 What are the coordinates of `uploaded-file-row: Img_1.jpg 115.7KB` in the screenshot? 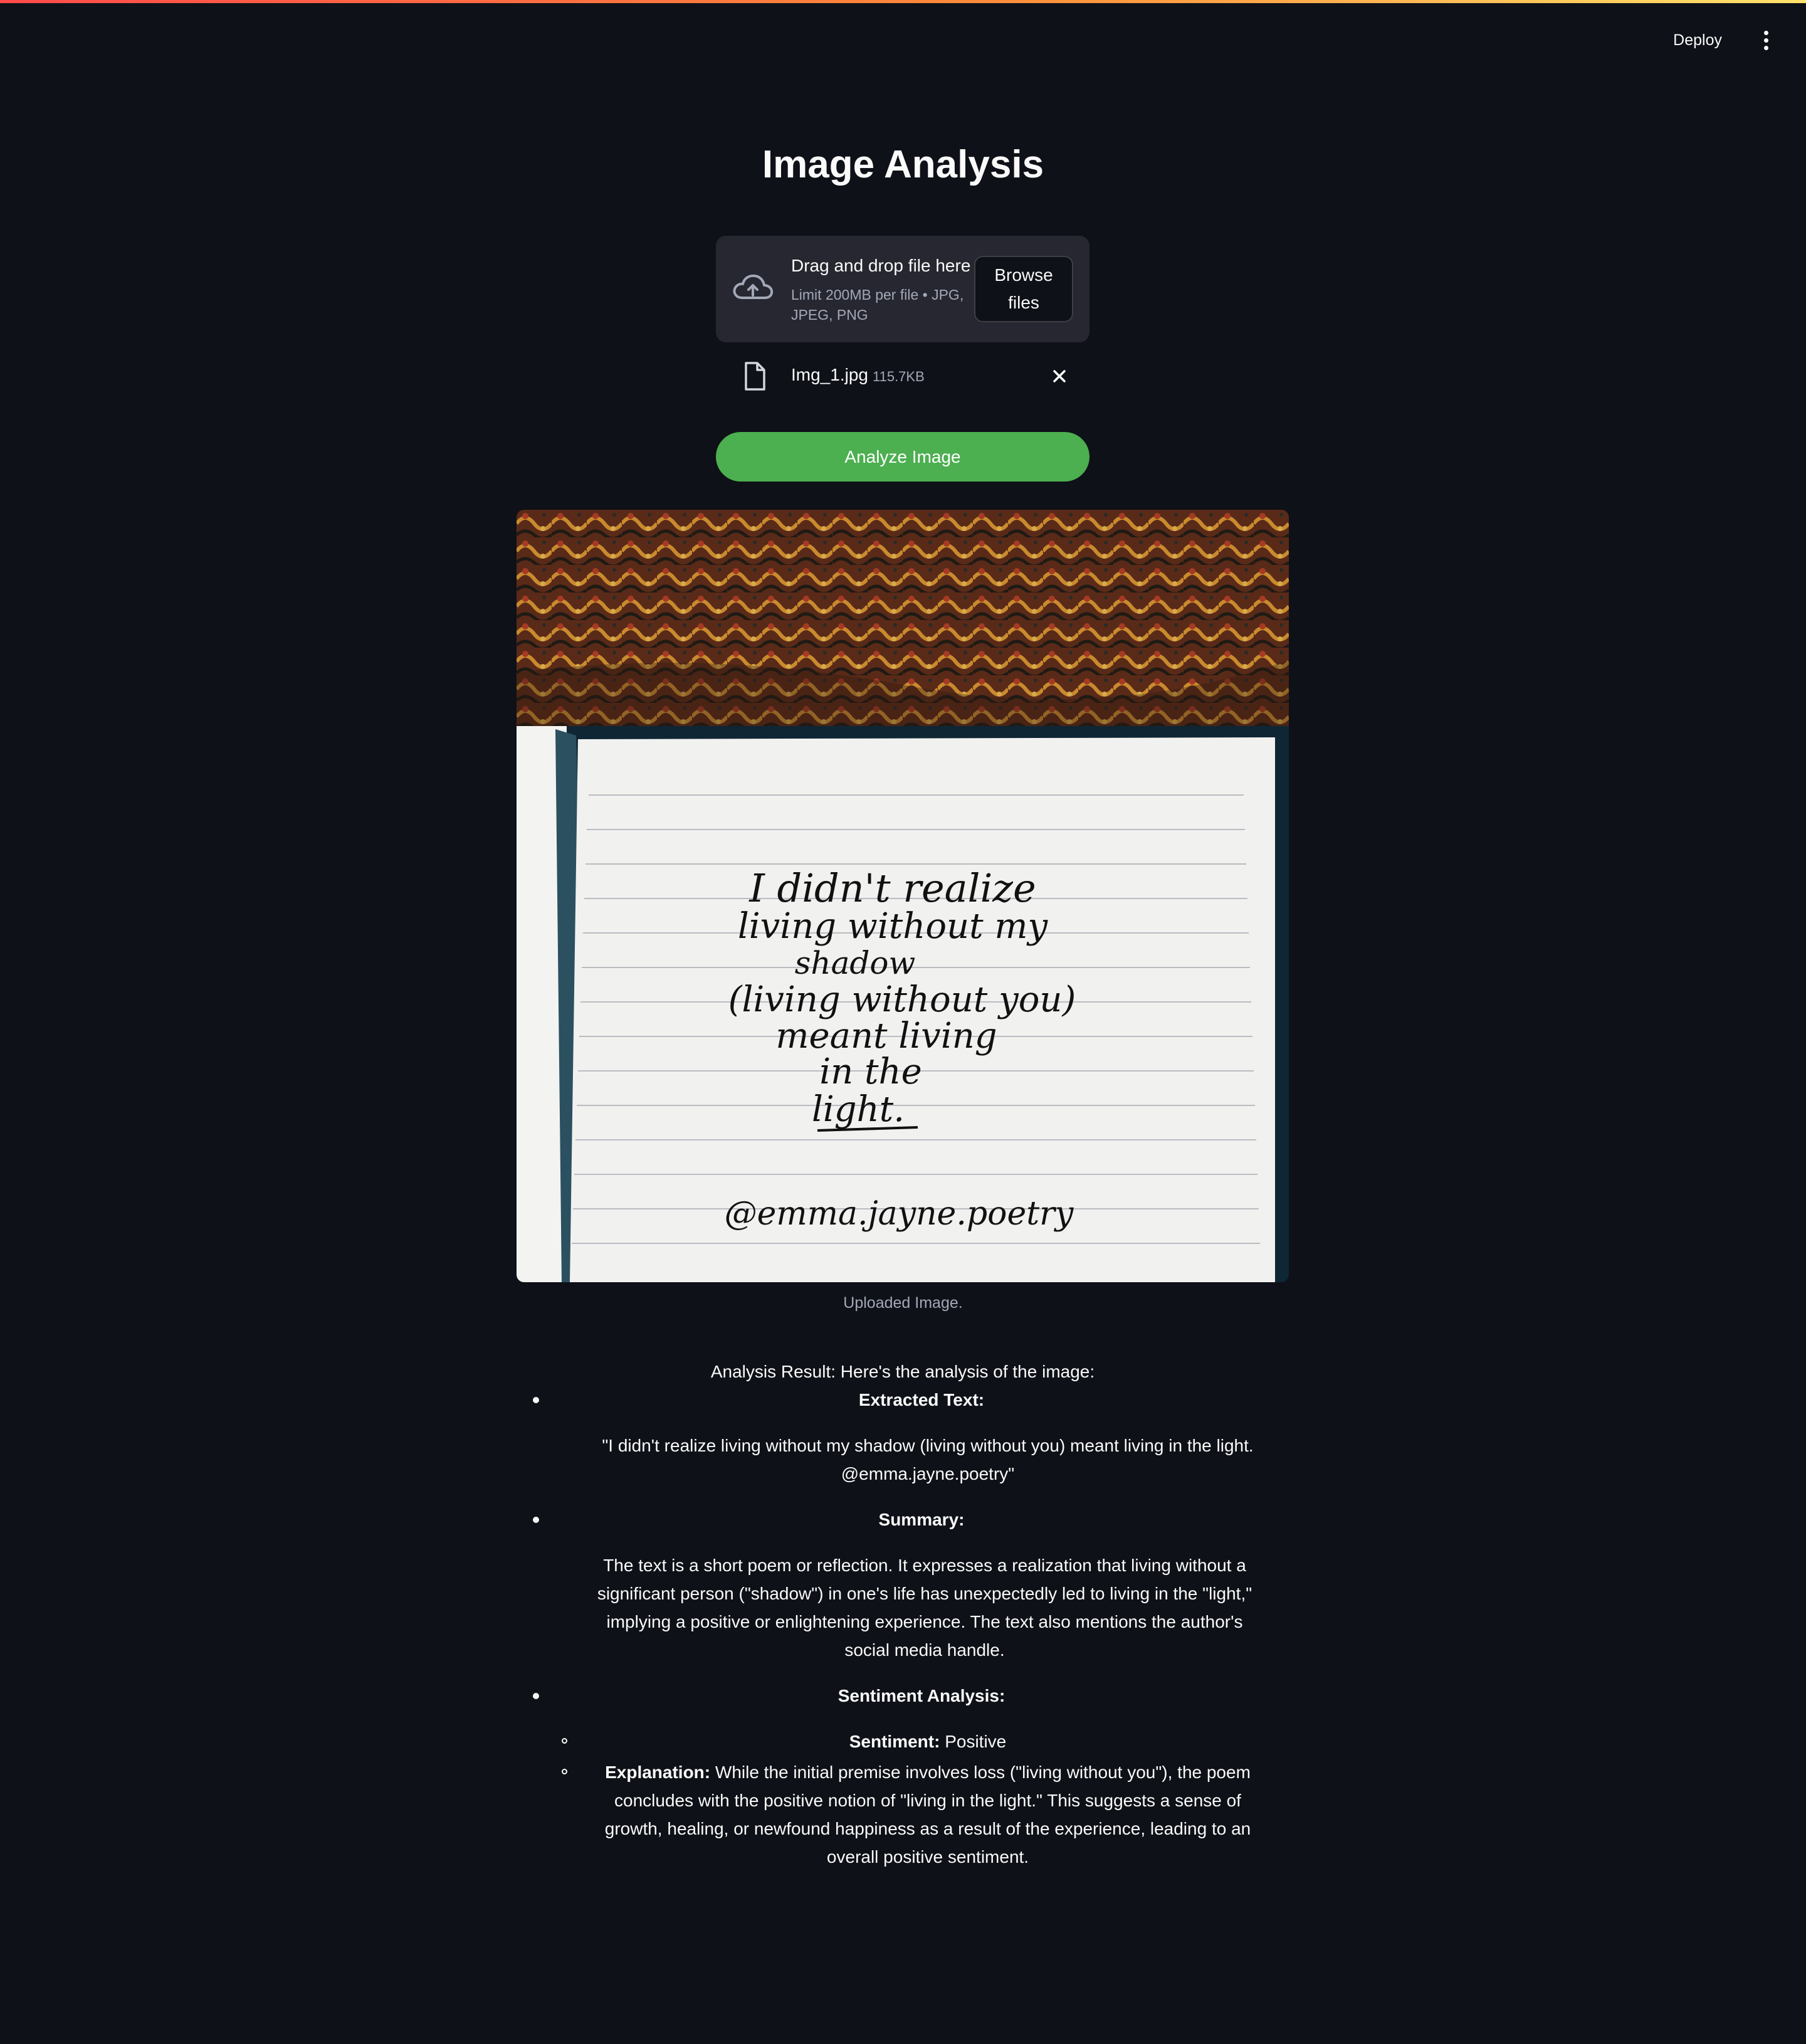 It's located at (902, 376).